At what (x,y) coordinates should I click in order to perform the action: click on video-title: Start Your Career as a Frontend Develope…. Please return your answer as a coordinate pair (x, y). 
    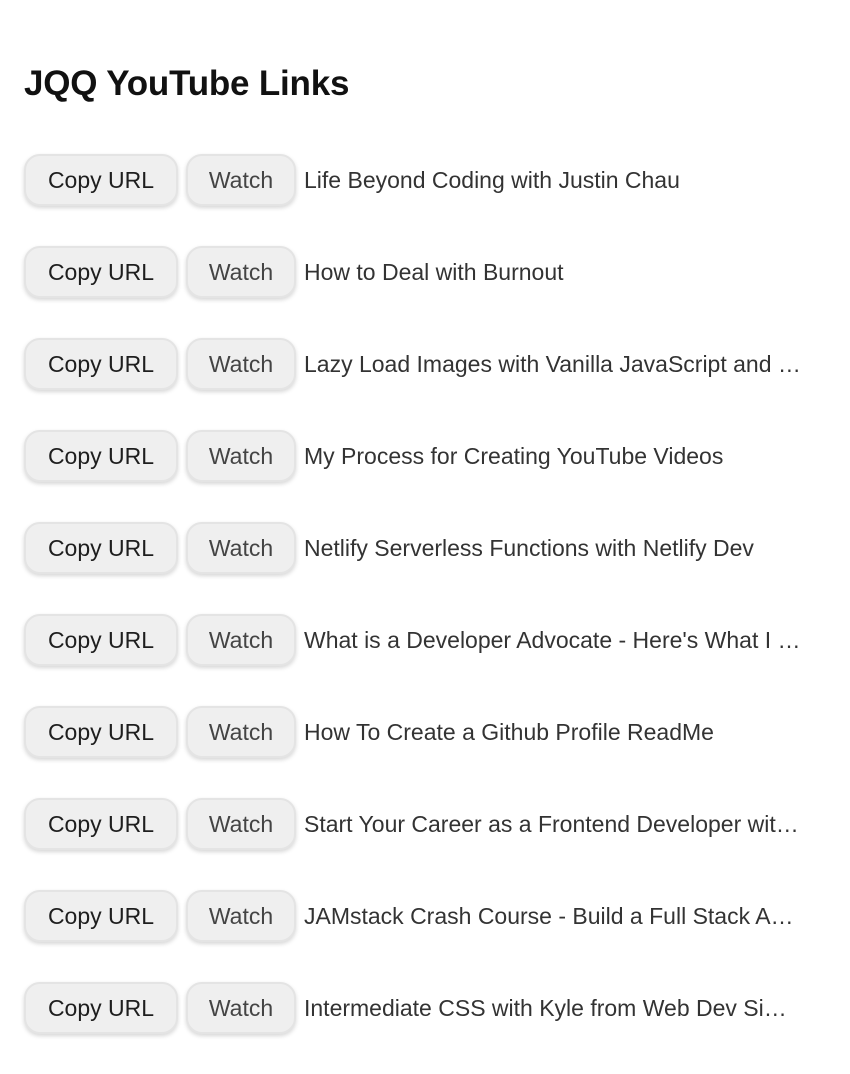
    Looking at the image, I should click on (551, 824).